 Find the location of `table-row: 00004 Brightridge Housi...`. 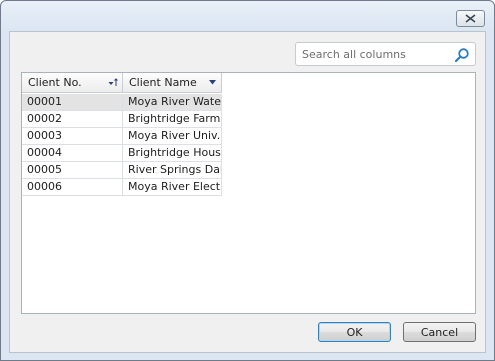

table-row: 00004 Brightridge Housi... is located at coordinates (122, 153).